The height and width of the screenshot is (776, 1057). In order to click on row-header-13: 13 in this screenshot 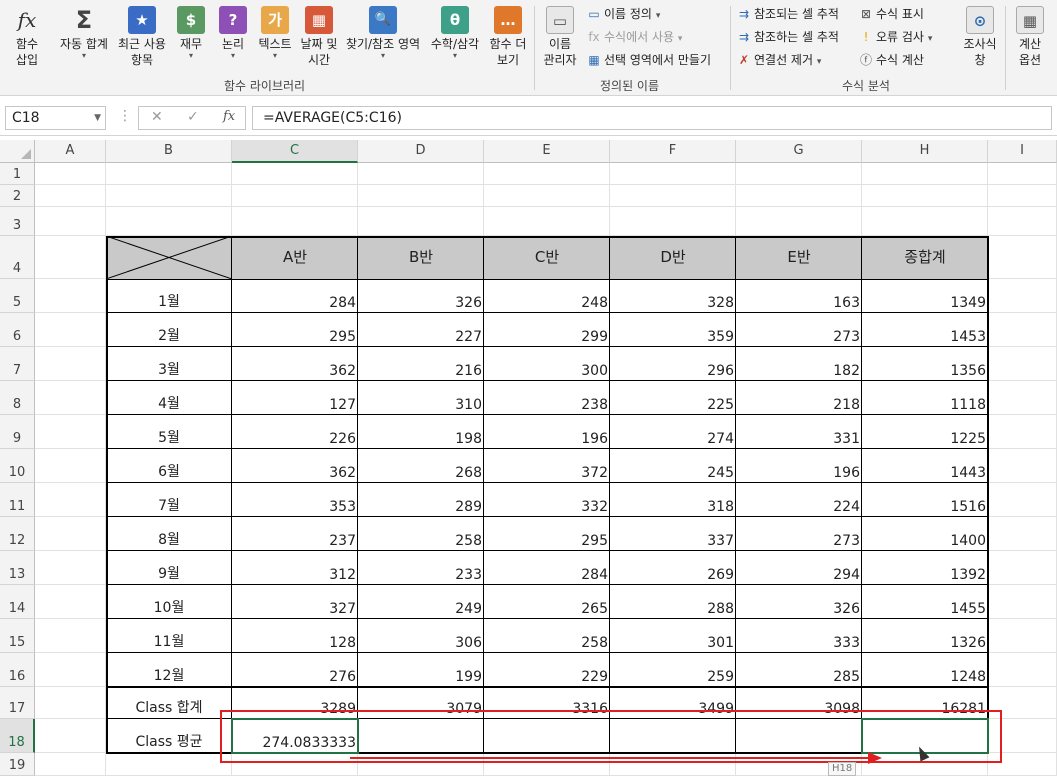, I will do `click(17, 568)`.